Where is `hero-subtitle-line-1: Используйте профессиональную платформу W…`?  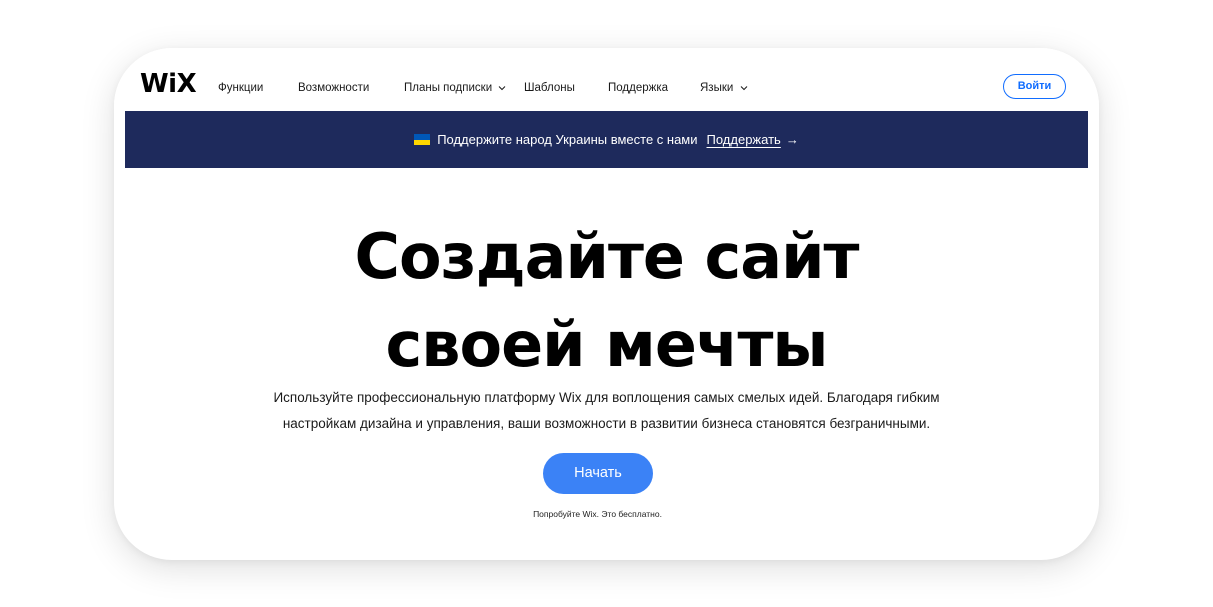
hero-subtitle-line-1: Используйте профессиональную платформу W… is located at coordinates (606, 397).